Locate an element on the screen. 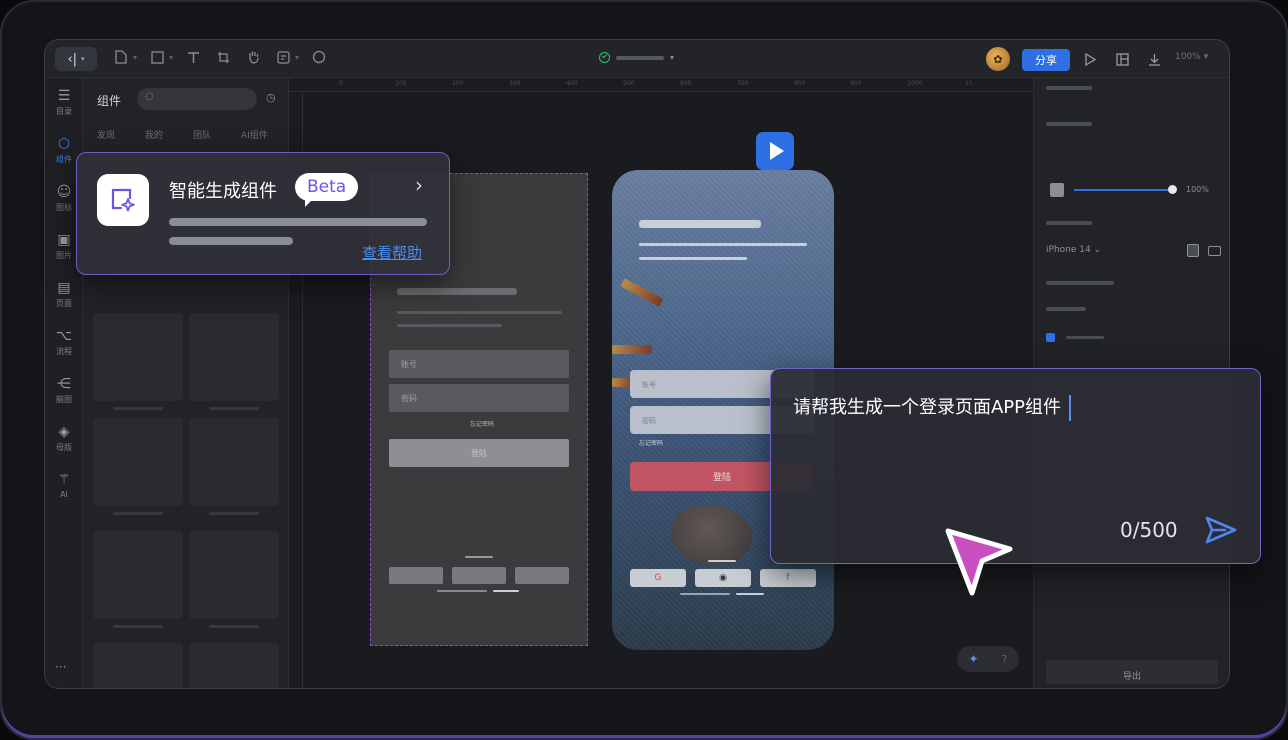 This screenshot has width=1288, height=740. save-status: ▾ is located at coordinates (636, 57).